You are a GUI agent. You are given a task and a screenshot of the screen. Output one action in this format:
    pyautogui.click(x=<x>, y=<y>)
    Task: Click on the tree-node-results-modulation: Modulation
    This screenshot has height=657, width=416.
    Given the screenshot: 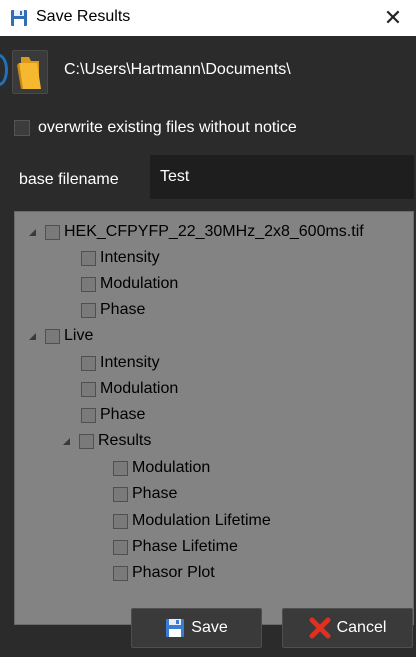 What is the action you would take?
    pyautogui.click(x=161, y=468)
    